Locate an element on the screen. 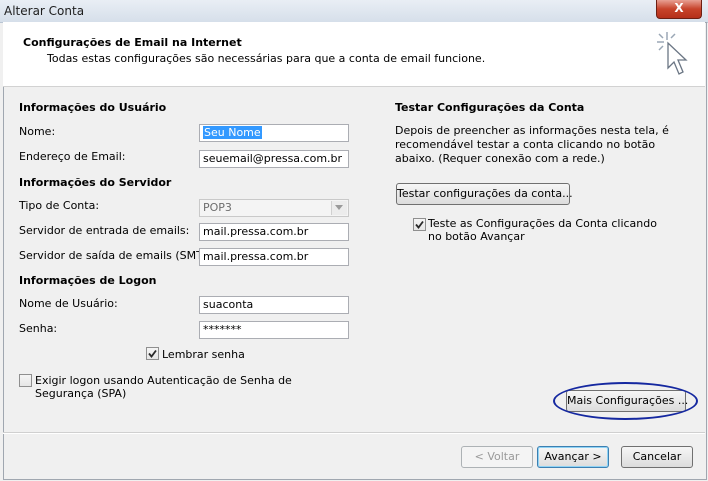 The height and width of the screenshot is (481, 708). password-input: ******* is located at coordinates (274, 330).